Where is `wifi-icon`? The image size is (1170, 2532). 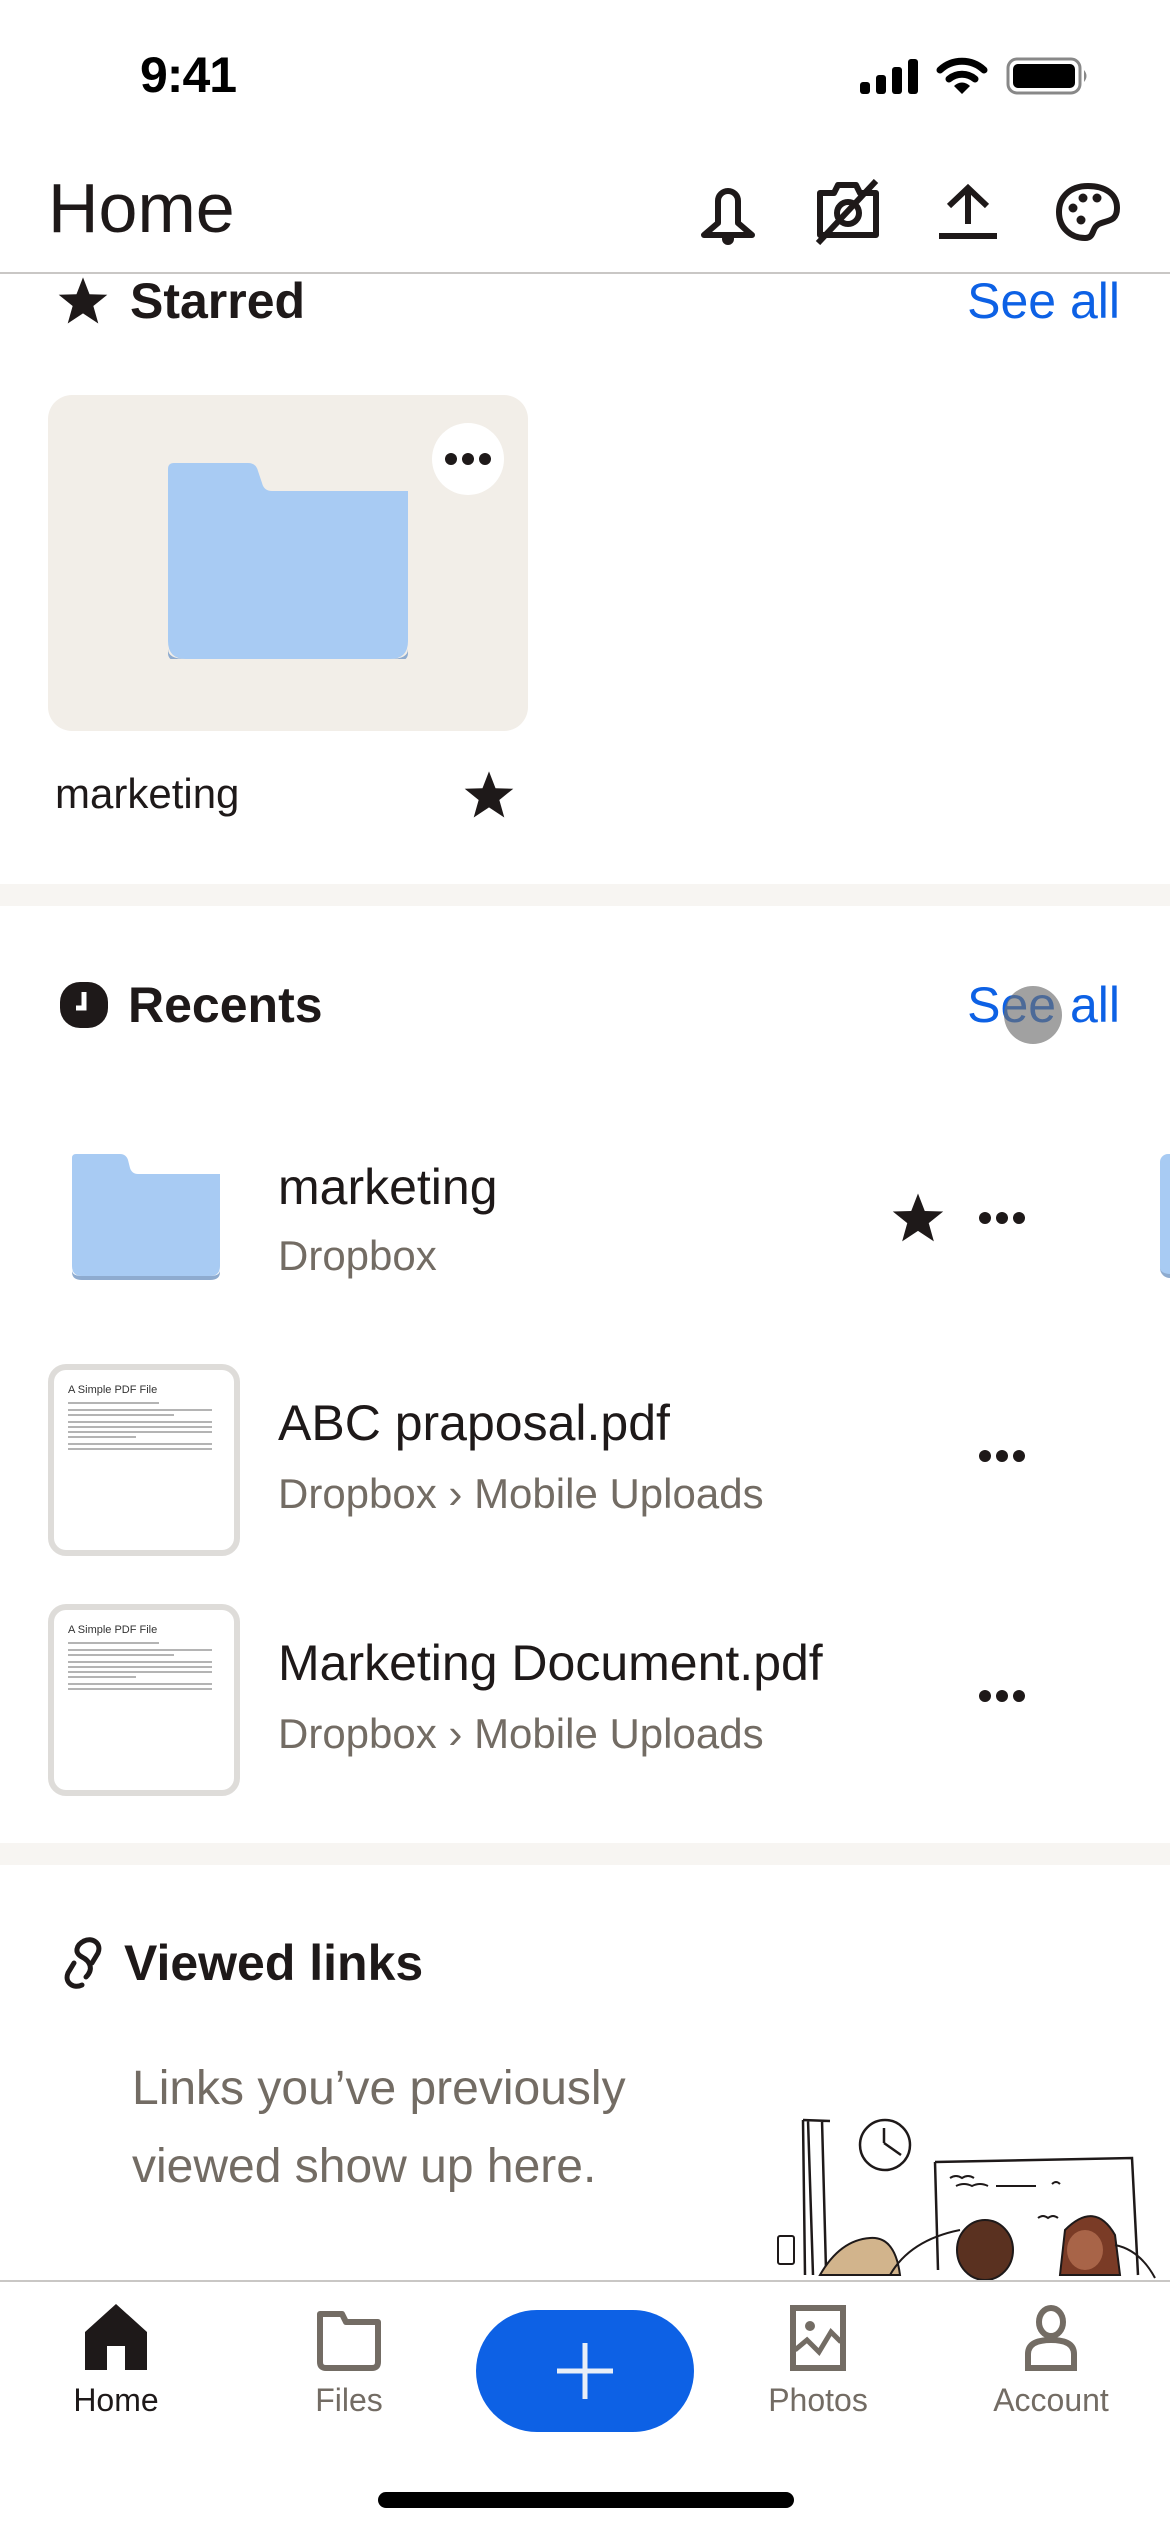 wifi-icon is located at coordinates (962, 75).